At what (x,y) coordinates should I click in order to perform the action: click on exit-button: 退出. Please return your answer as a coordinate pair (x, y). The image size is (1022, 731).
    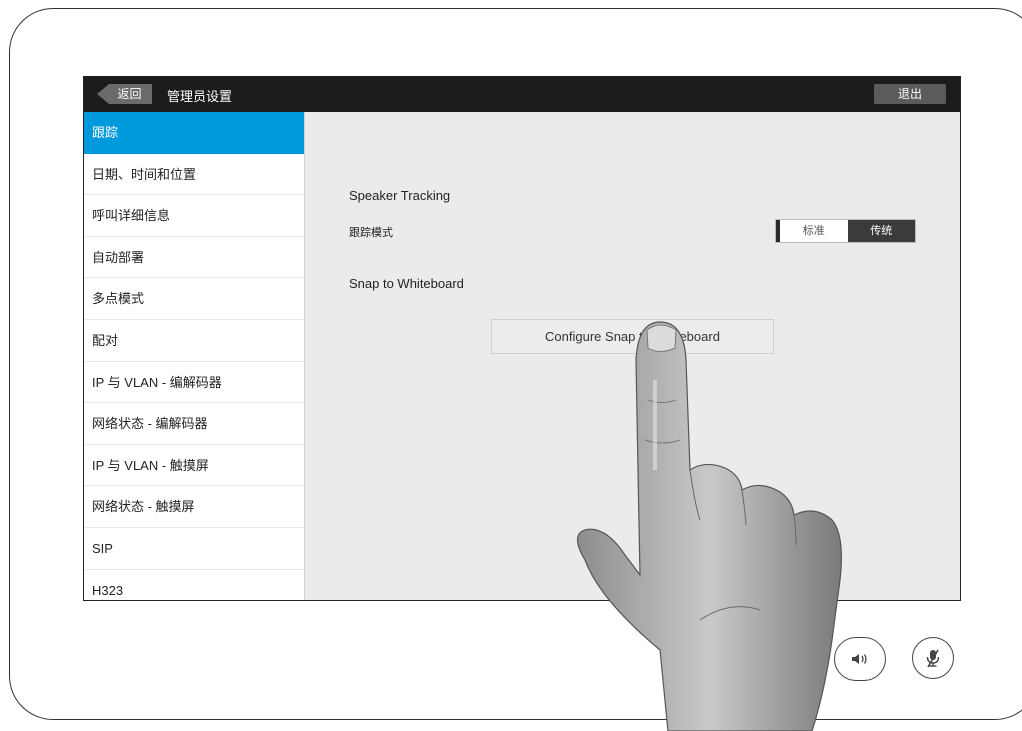
    Looking at the image, I should click on (910, 94).